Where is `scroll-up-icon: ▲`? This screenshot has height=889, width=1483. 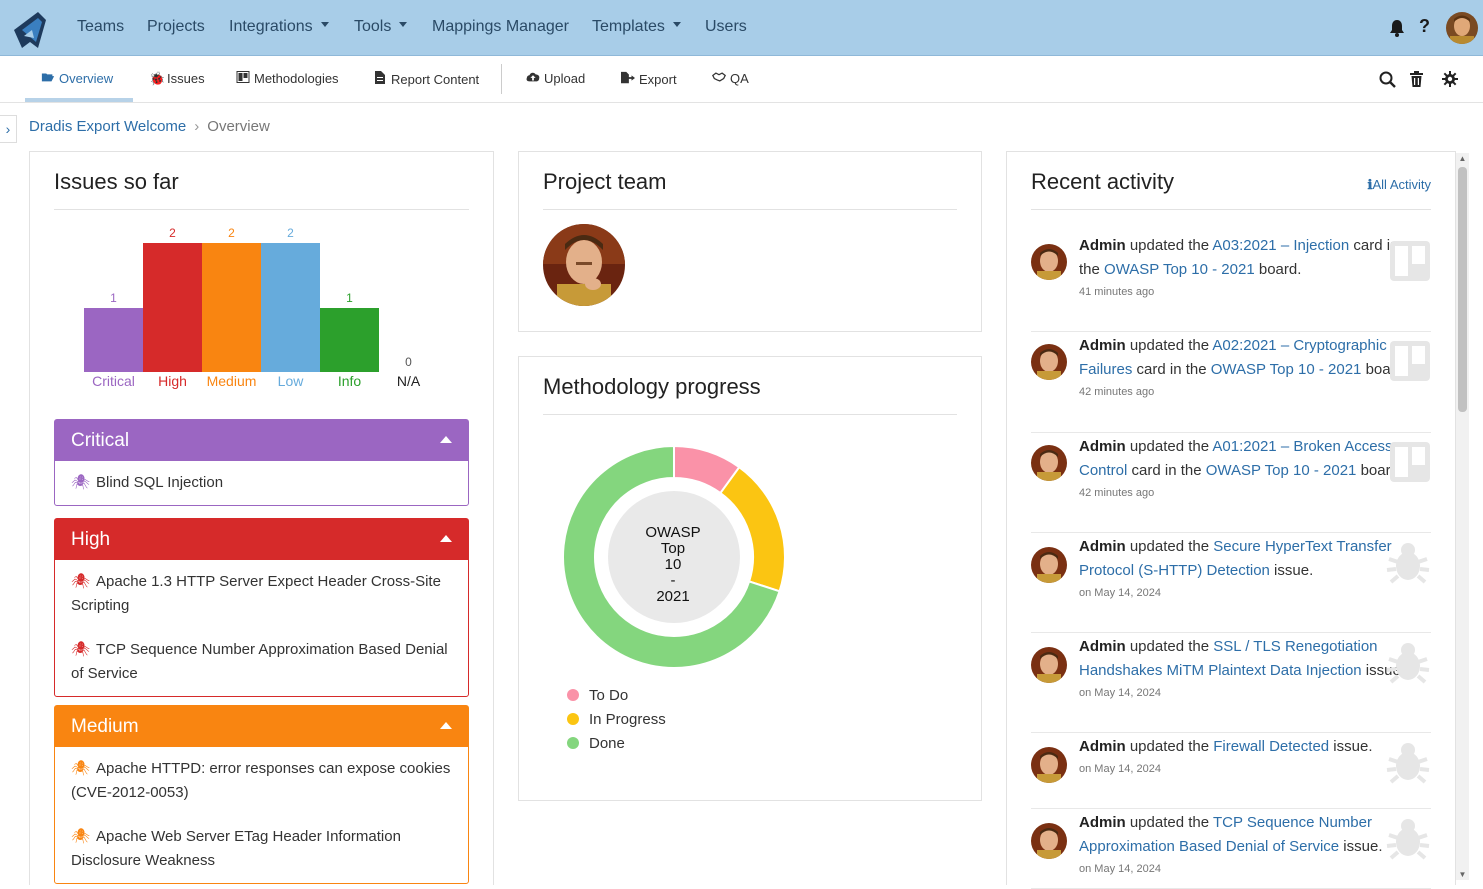
scroll-up-icon: ▲ is located at coordinates (1462, 158).